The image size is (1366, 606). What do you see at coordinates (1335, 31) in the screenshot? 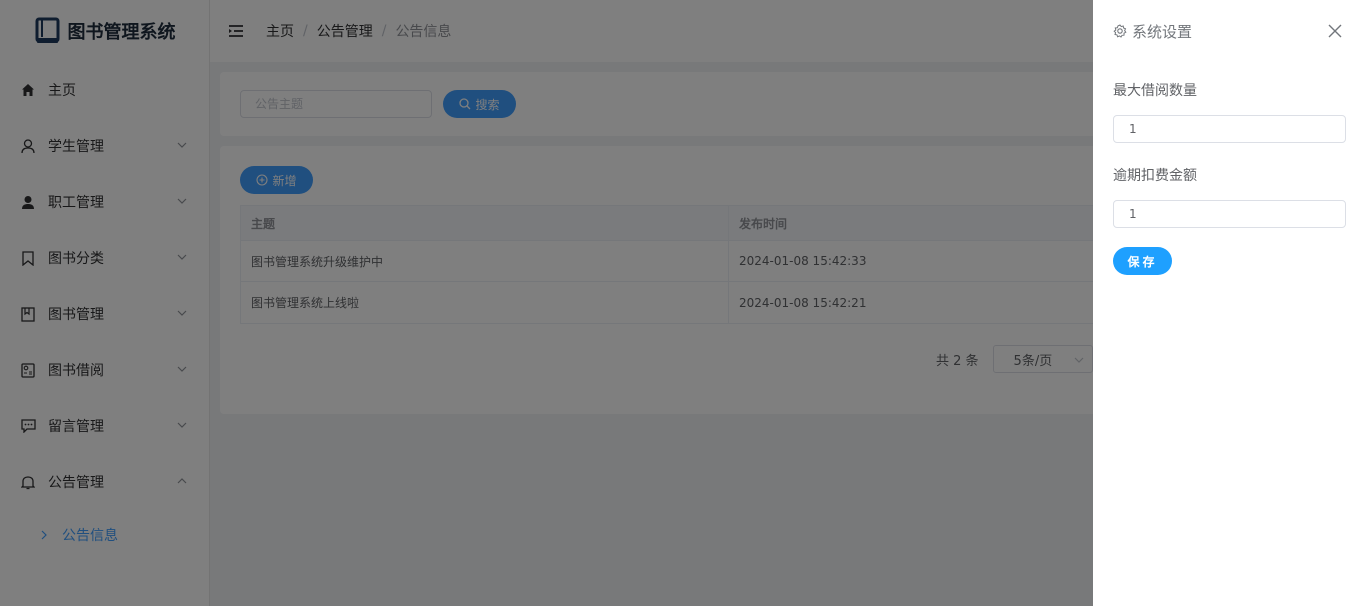
I see `close-icon` at bounding box center [1335, 31].